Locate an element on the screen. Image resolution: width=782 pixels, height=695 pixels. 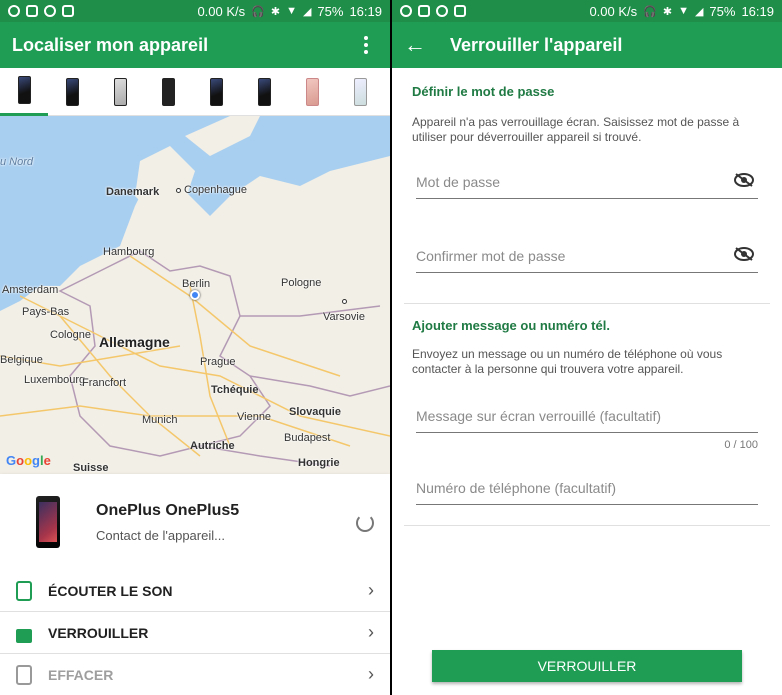
map-label-varsovie: Varsovie is located at coordinates (344, 317).